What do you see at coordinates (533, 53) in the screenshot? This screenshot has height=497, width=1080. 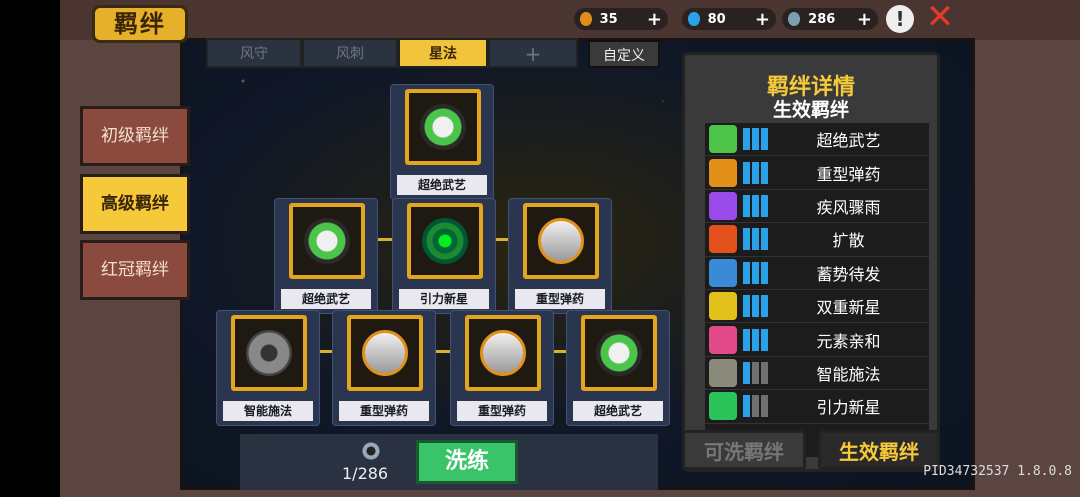 I see `tab-add: +` at bounding box center [533, 53].